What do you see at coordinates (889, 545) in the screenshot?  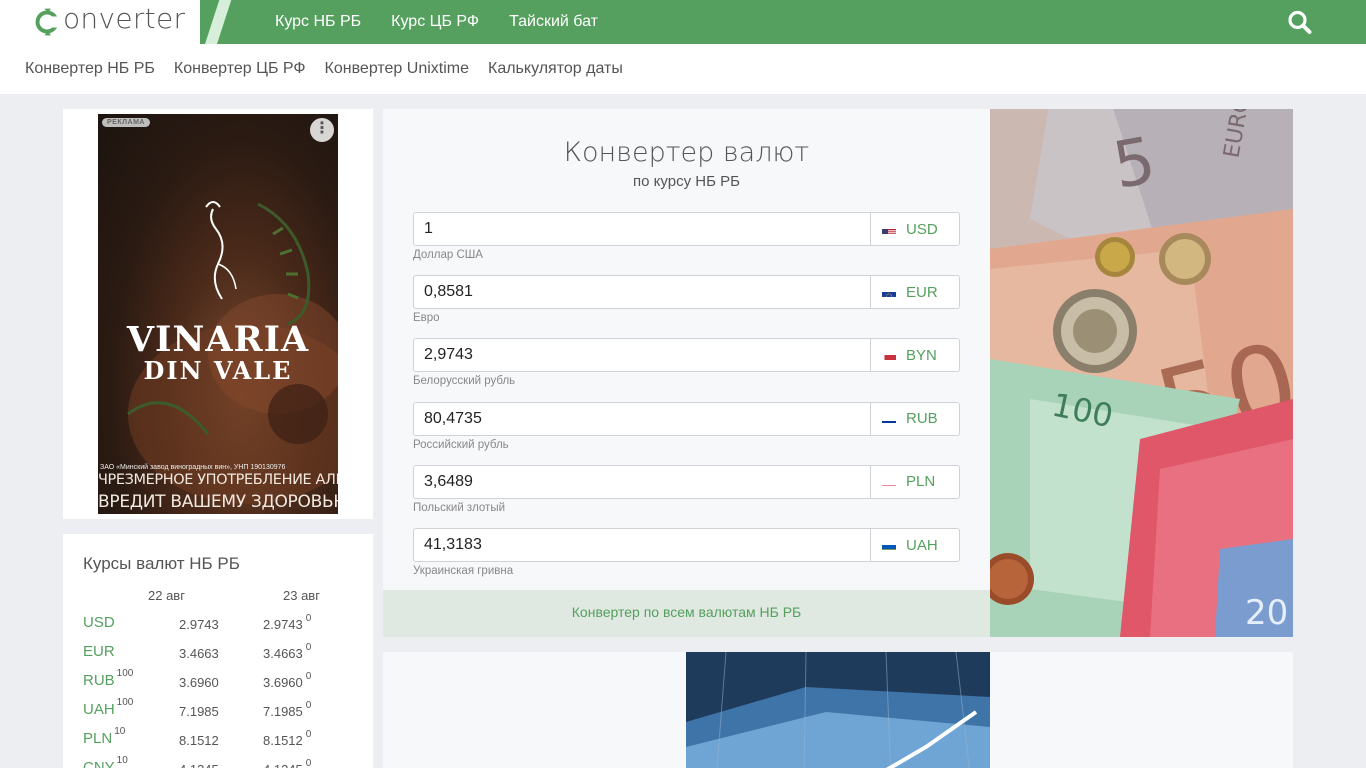 I see `uah-flag-icon` at bounding box center [889, 545].